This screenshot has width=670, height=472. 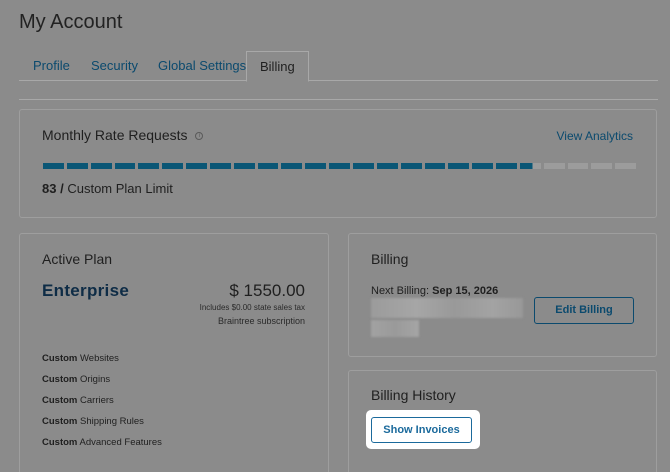 I want to click on feature-label: Advanced Features, so click(x=120, y=442).